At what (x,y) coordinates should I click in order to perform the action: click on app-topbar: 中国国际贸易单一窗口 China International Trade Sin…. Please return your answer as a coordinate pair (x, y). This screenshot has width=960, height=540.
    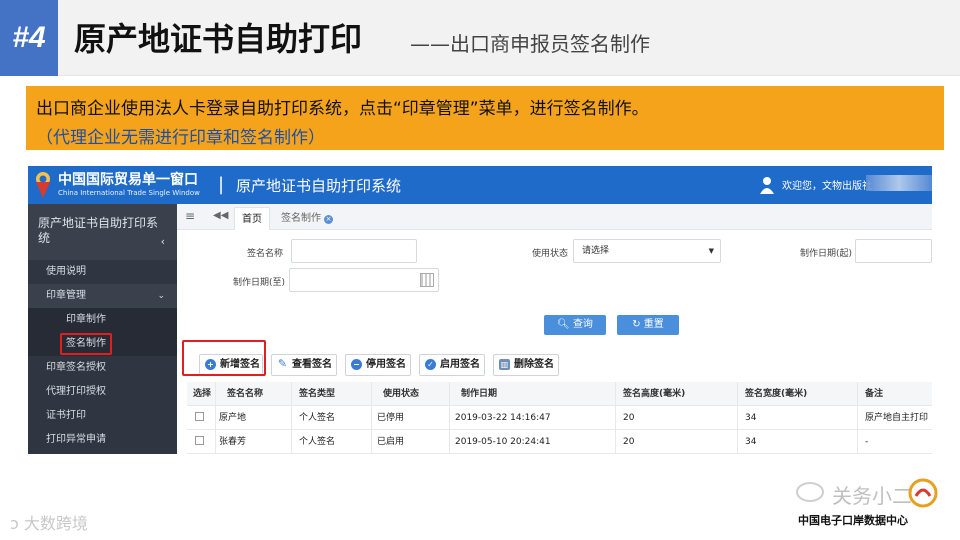
    Looking at the image, I should click on (480, 185).